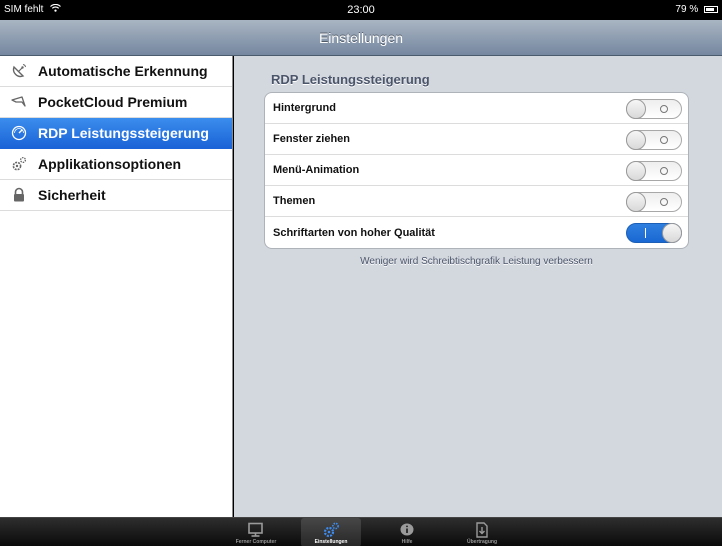 The image size is (722, 546). Describe the element at coordinates (123, 133) in the screenshot. I see `sidebar-item-label: RDP Leistungssteigerung` at that location.